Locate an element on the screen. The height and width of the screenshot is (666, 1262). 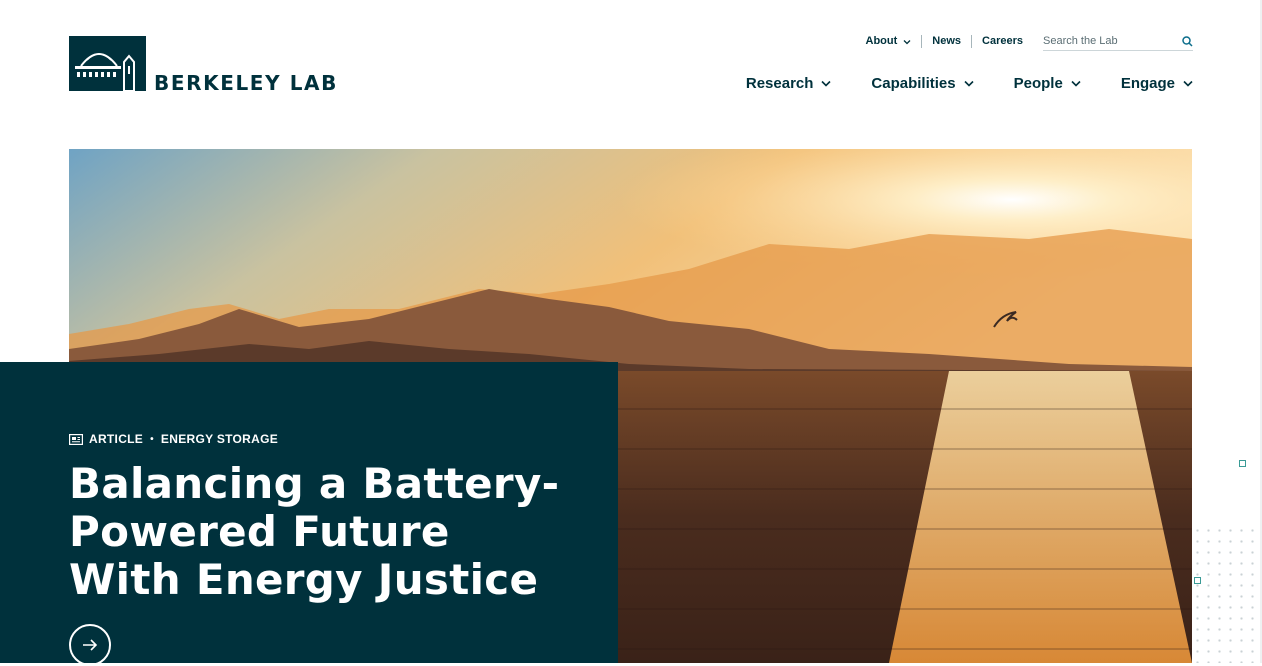
main-nav-research: Research is located at coordinates (789, 83).